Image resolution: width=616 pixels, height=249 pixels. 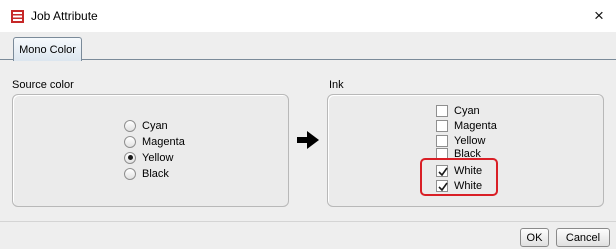 What do you see at coordinates (534, 237) in the screenshot?
I see `ok-button: OK` at bounding box center [534, 237].